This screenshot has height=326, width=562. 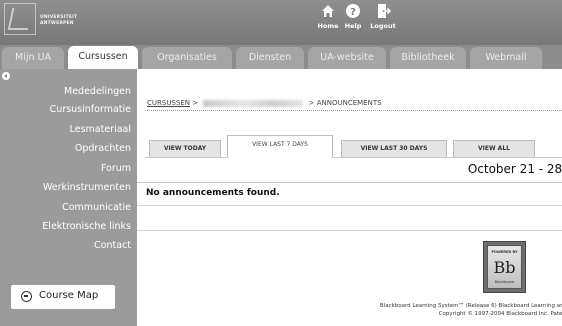 I want to click on course-map-label: Course Map, so click(x=69, y=295).